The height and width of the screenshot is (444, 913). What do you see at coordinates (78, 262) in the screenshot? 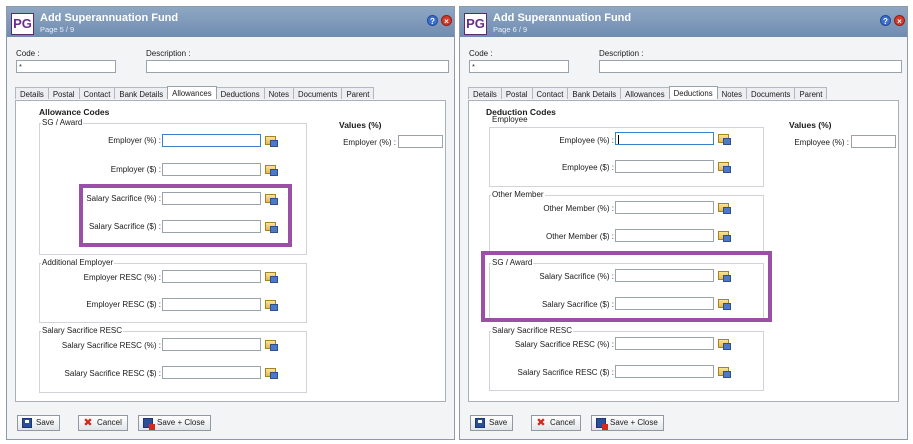
I see `group-title: Additional Employer` at bounding box center [78, 262].